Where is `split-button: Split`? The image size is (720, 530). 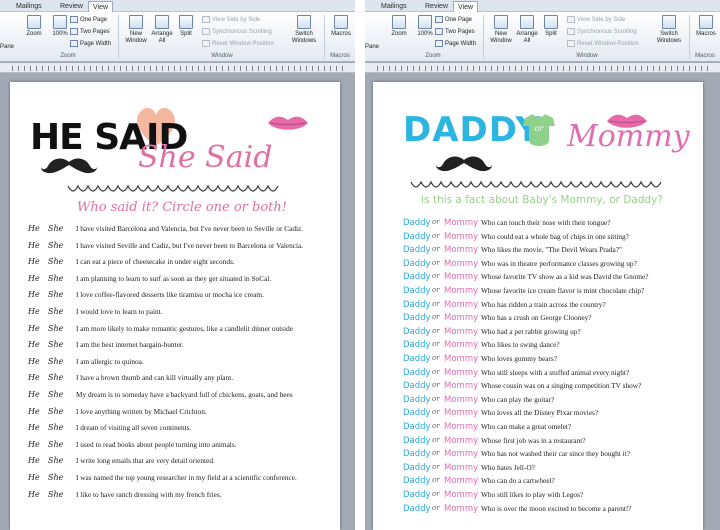 split-button: Split is located at coordinates (186, 32).